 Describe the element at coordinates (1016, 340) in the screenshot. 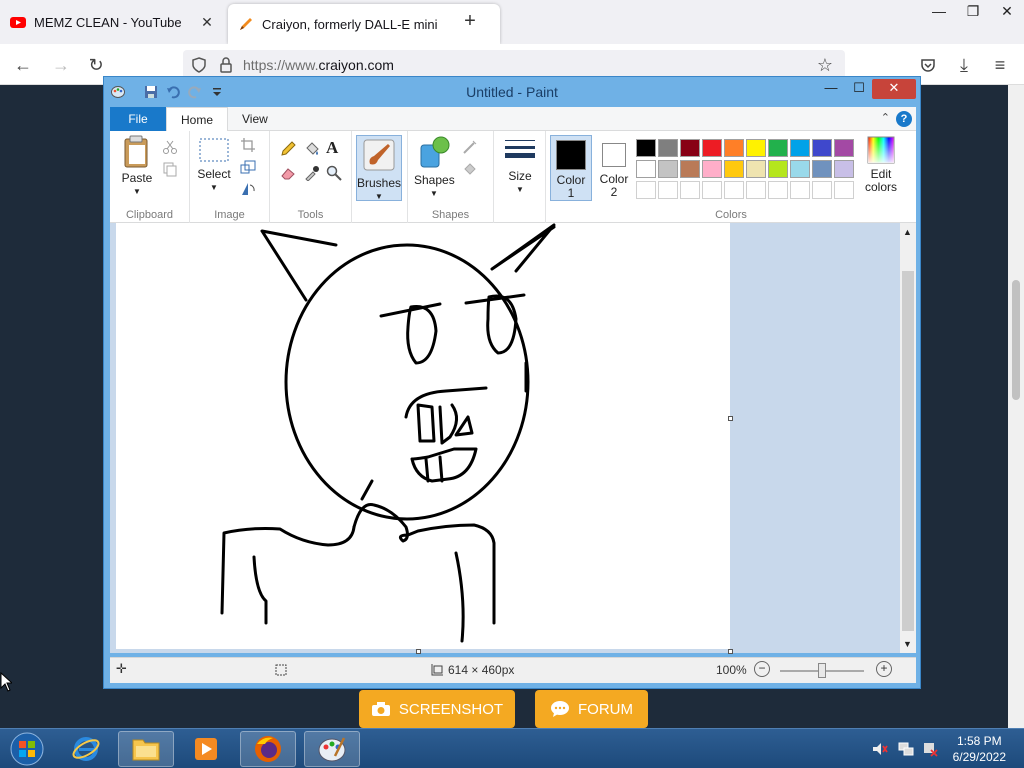

I see `page-scroll-thumb` at that location.